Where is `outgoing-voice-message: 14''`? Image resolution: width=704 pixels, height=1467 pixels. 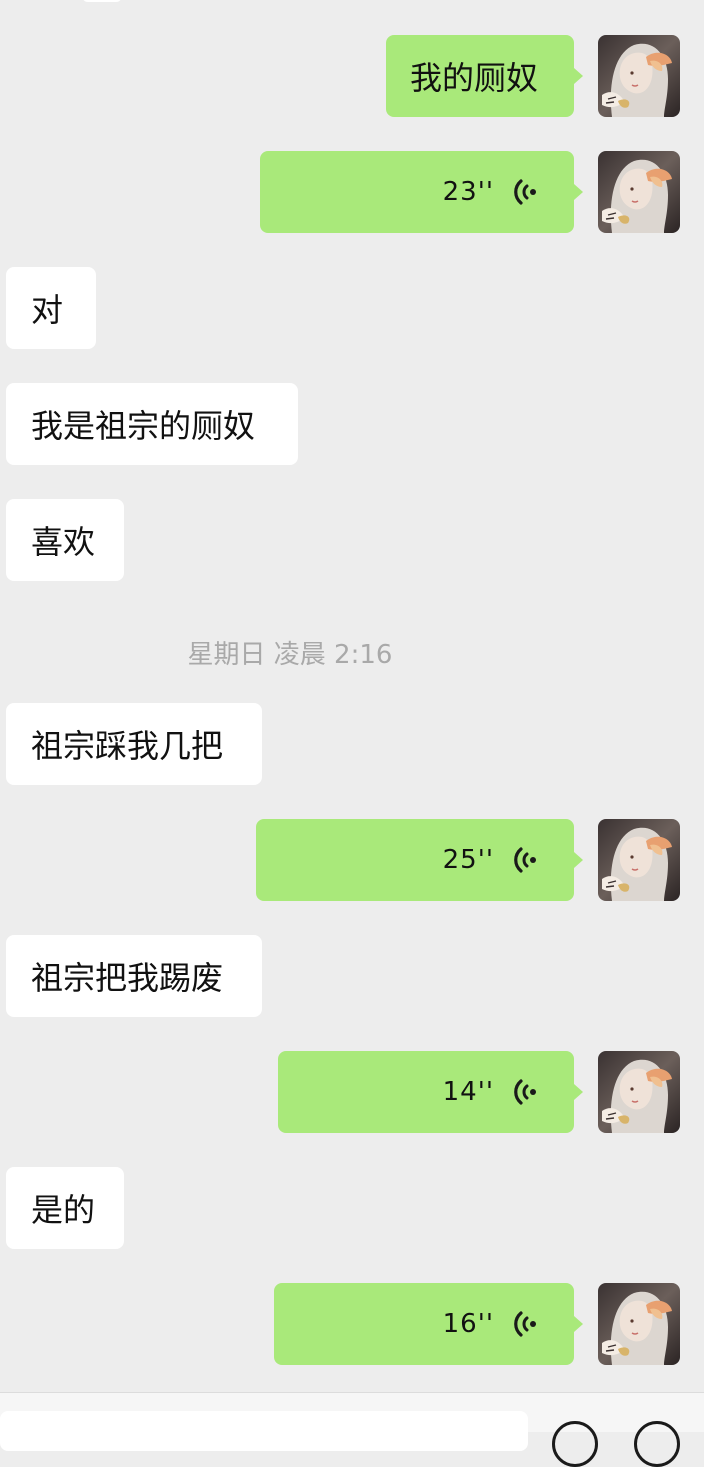 outgoing-voice-message: 14'' is located at coordinates (430, 1092).